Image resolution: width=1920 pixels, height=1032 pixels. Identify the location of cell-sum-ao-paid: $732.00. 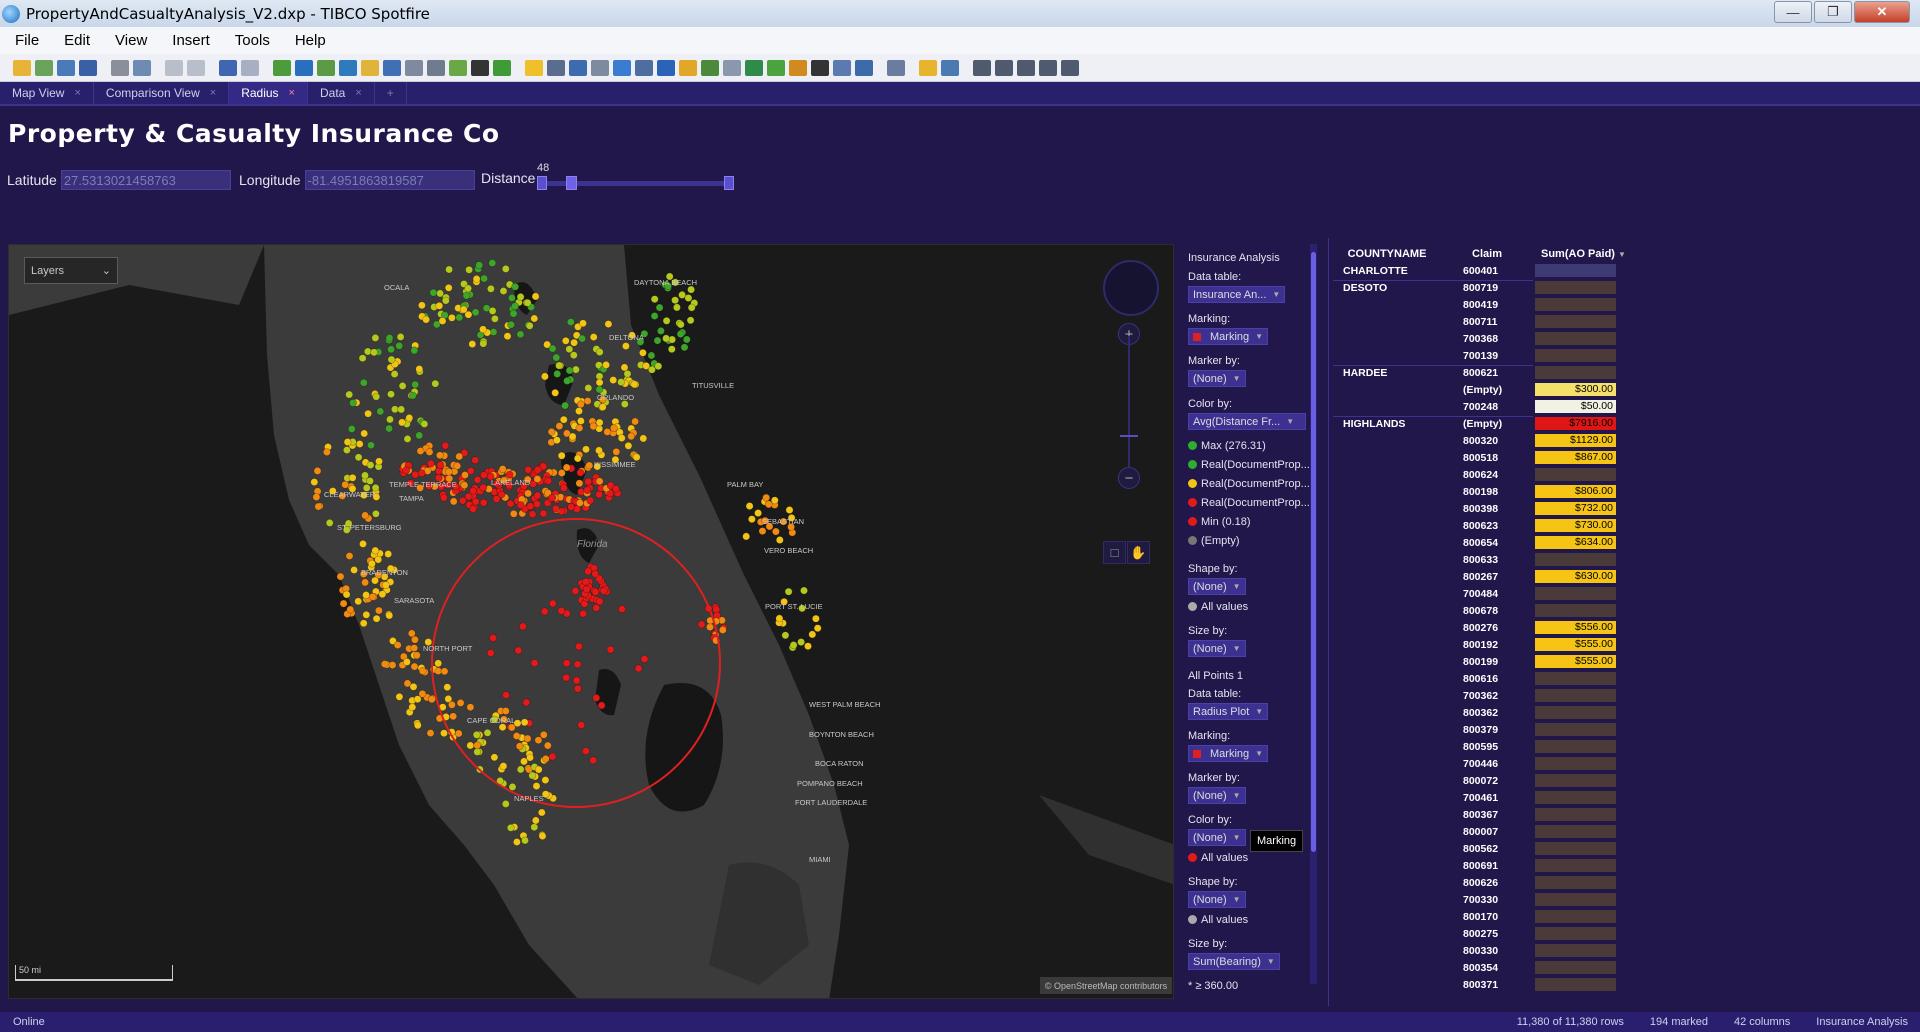
(1575, 508).